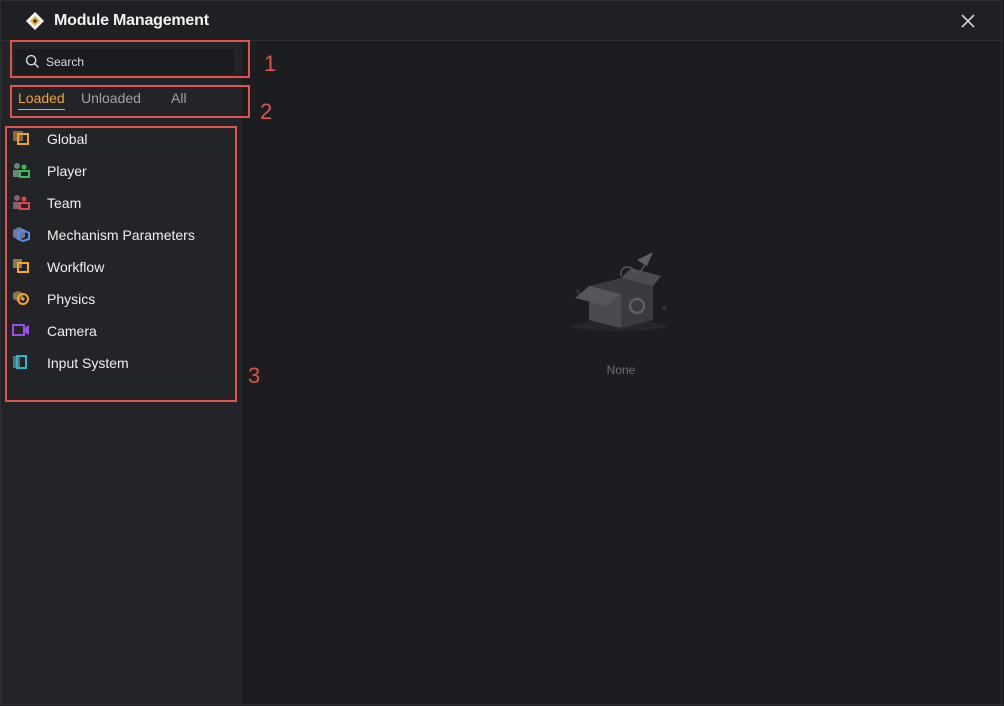 This screenshot has width=1004, height=706. Describe the element at coordinates (121, 170) in the screenshot. I see `list-item-player: Player` at that location.